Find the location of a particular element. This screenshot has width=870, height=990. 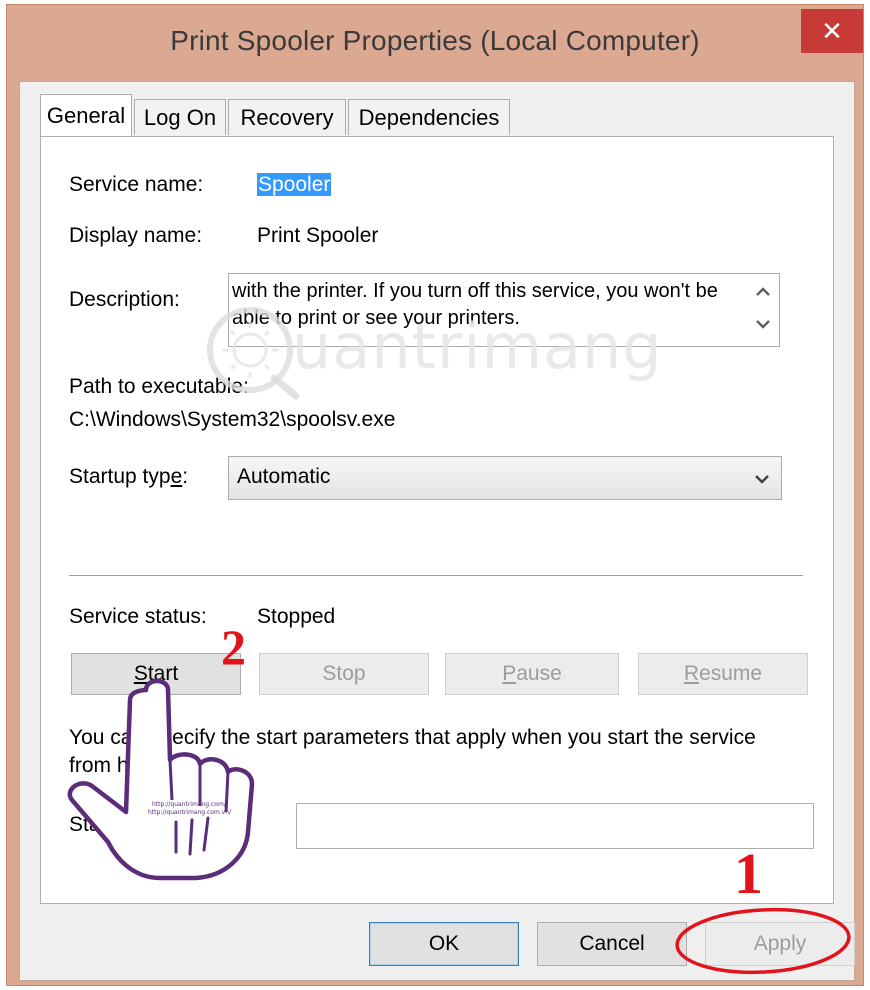

tab-recovery: Recovery is located at coordinates (287, 117).